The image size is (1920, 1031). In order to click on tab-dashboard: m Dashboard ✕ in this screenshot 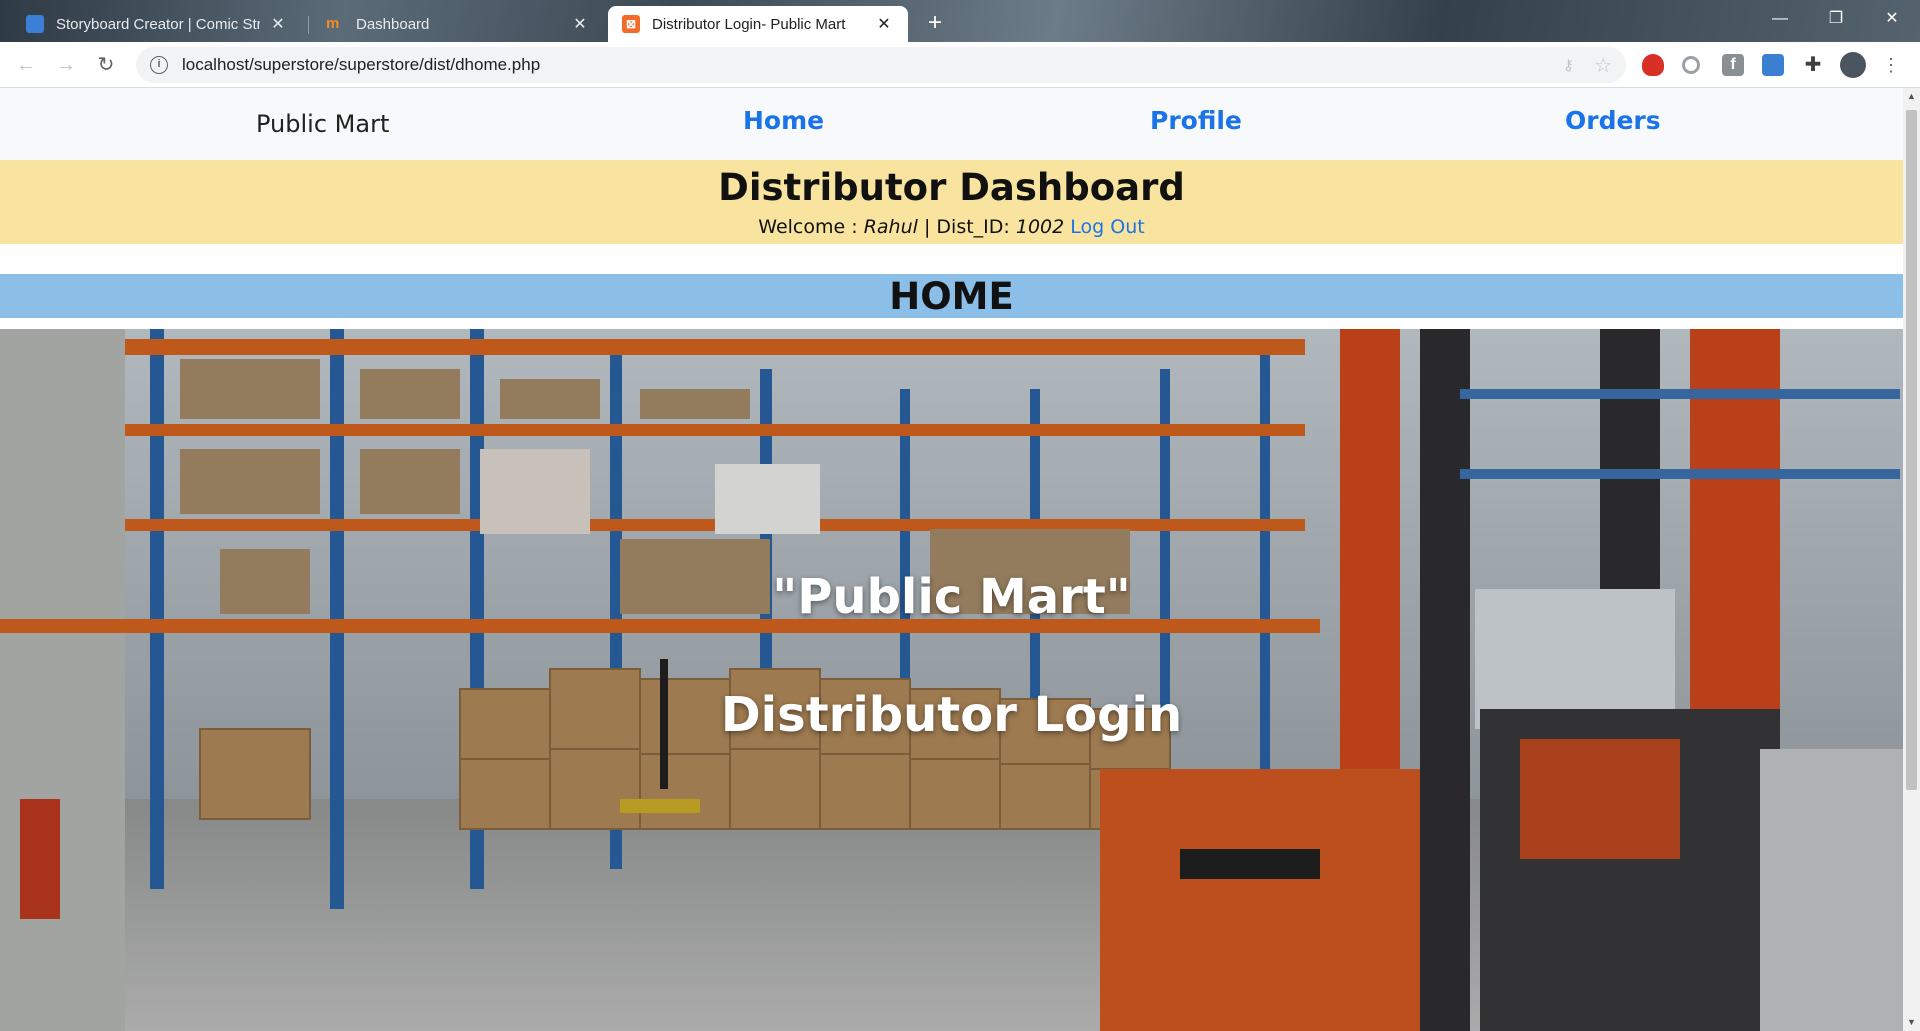, I will do `click(458, 24)`.